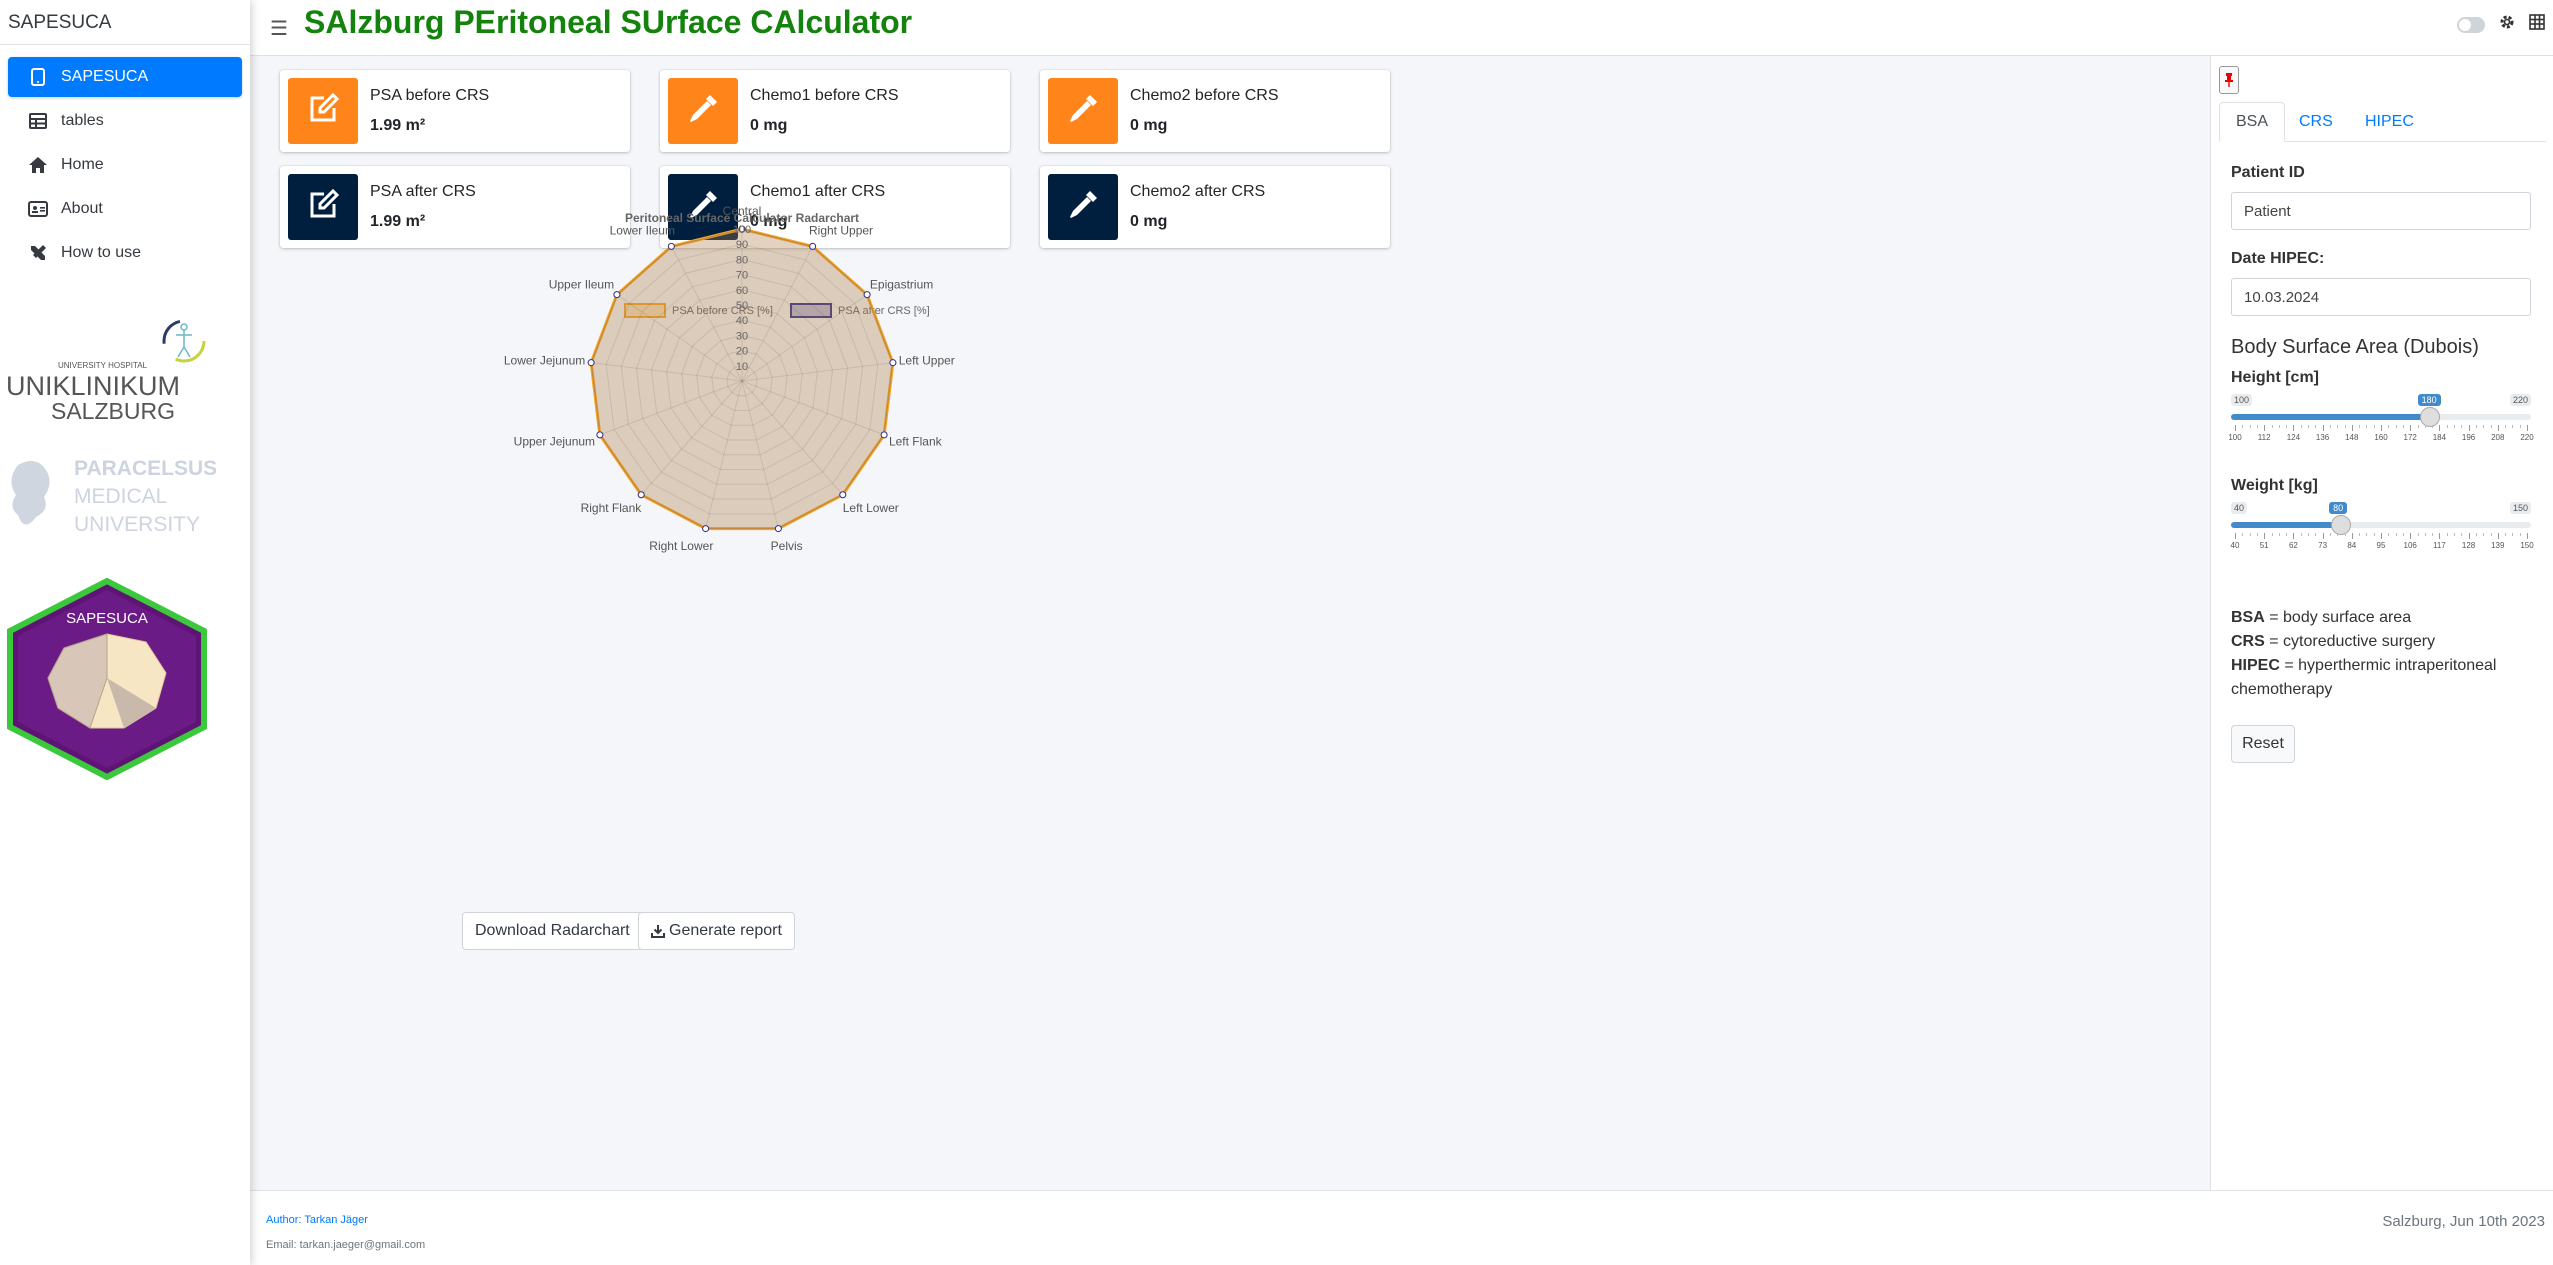  I want to click on page-title: SAlzburg PEritoneal SUrface CAlculator, so click(608, 22).